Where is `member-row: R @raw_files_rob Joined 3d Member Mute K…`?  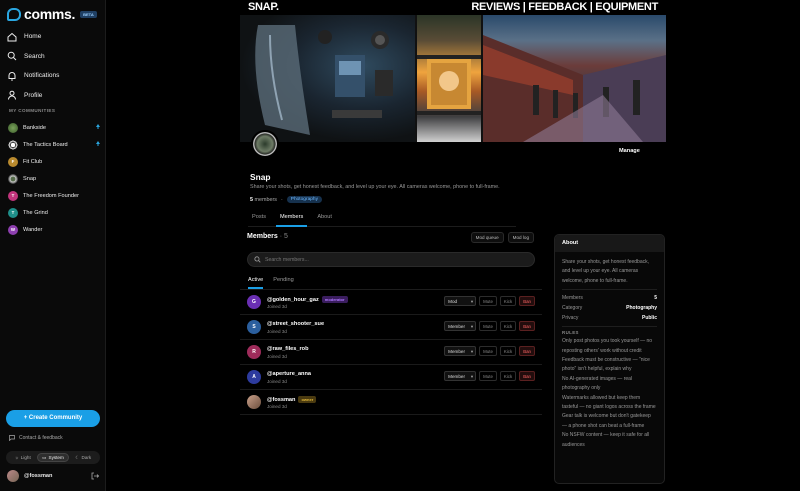
member-row: R @raw_files_rob Joined 3d Member Mute K… is located at coordinates (391, 352).